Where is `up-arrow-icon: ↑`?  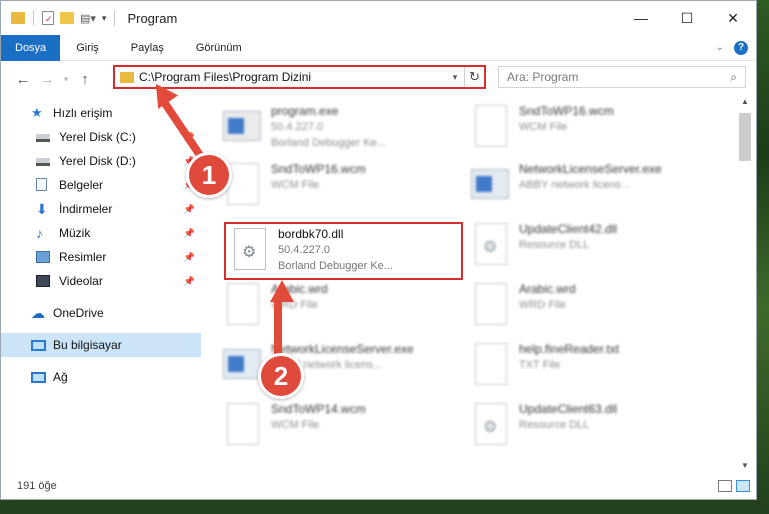
up-arrow-icon: ↑ is located at coordinates (85, 79).